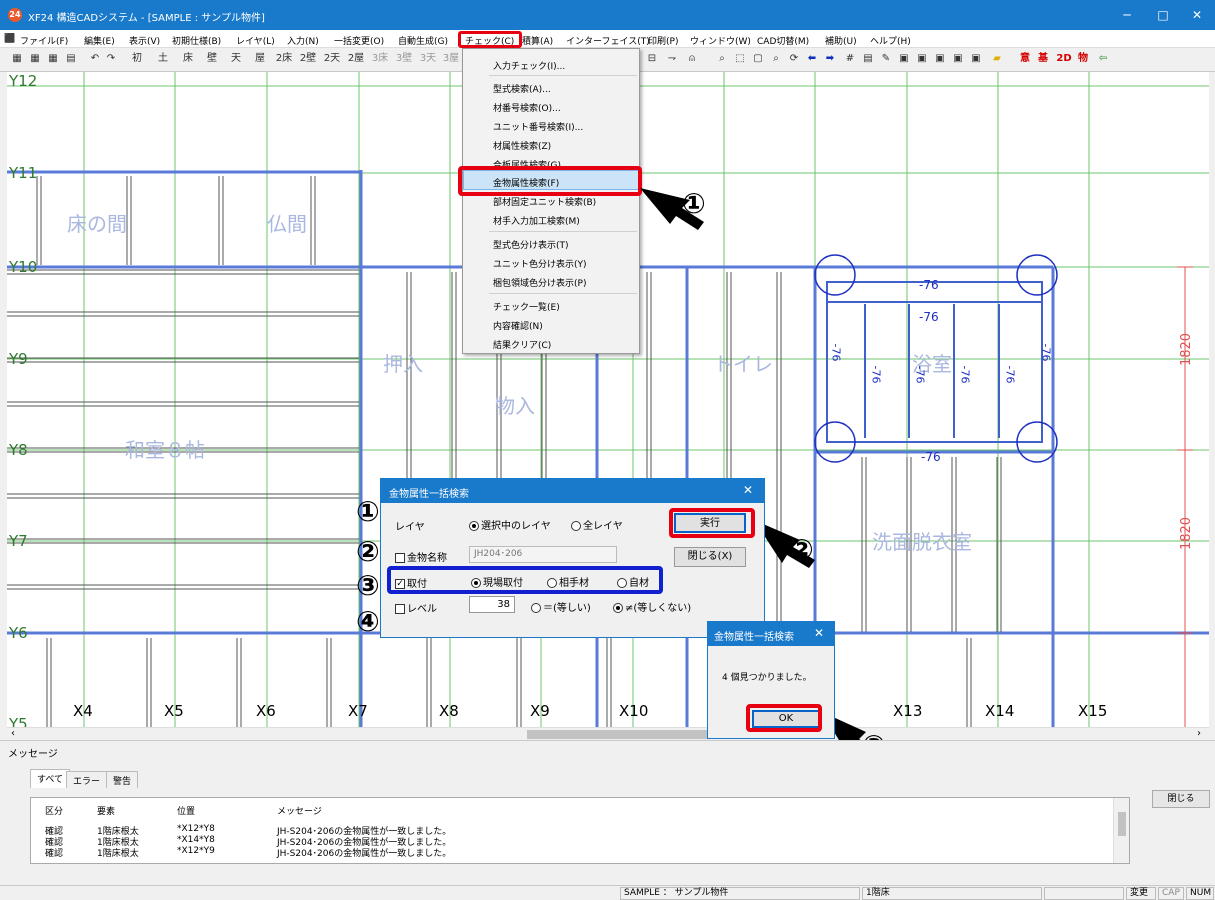 Image resolution: width=1215 pixels, height=900 pixels. What do you see at coordinates (308, 59) in the screenshot?
I see `toolbar-btn-2wall: 2壁` at bounding box center [308, 59].